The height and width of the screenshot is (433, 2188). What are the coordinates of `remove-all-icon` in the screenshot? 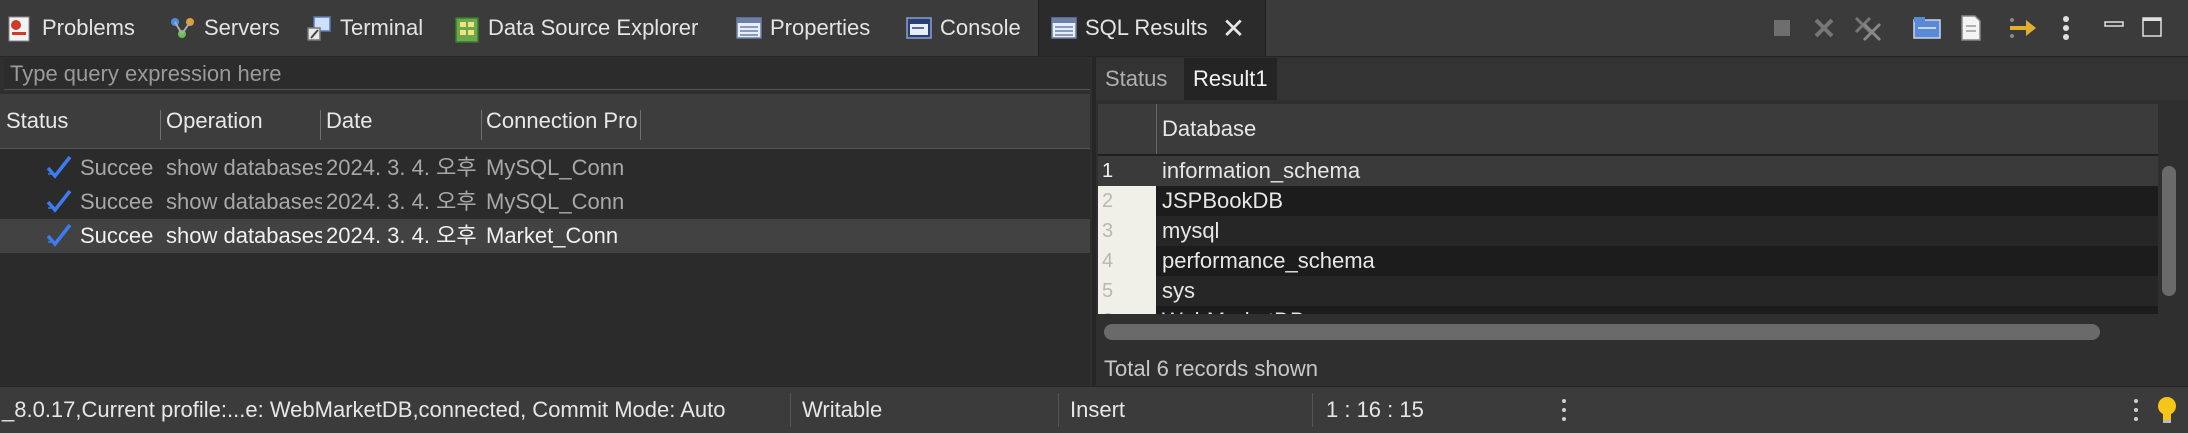 It's located at (1867, 28).